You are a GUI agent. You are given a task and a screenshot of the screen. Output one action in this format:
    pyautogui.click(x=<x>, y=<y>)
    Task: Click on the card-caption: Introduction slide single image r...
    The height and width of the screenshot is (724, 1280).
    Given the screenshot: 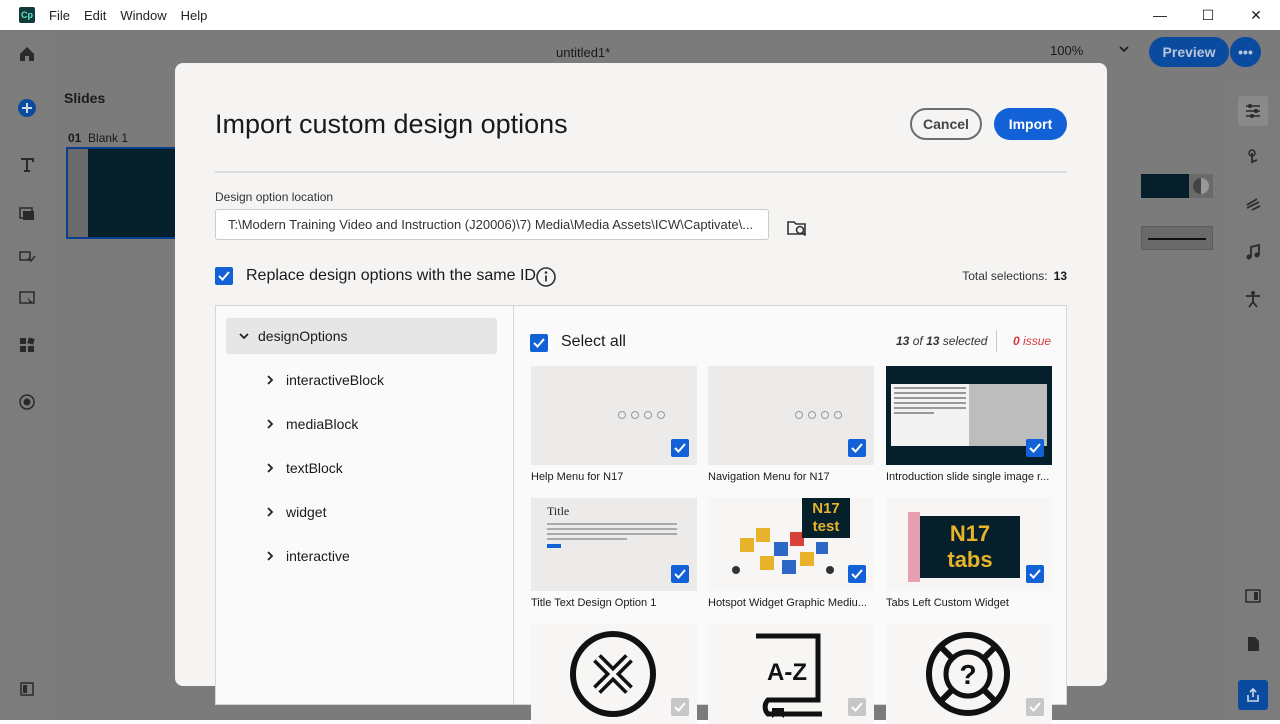 What is the action you would take?
    pyautogui.click(x=968, y=477)
    